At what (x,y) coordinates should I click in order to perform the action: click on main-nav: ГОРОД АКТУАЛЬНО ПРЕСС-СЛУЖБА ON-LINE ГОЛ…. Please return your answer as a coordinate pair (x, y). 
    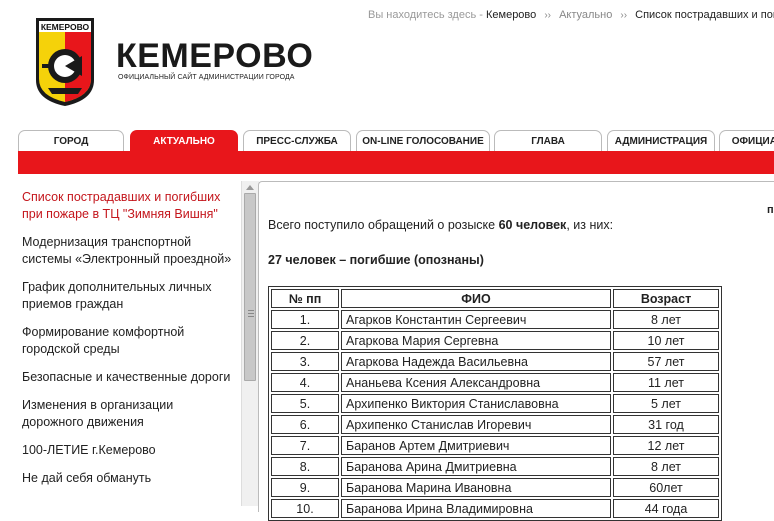
    Looking at the image, I should click on (396, 141).